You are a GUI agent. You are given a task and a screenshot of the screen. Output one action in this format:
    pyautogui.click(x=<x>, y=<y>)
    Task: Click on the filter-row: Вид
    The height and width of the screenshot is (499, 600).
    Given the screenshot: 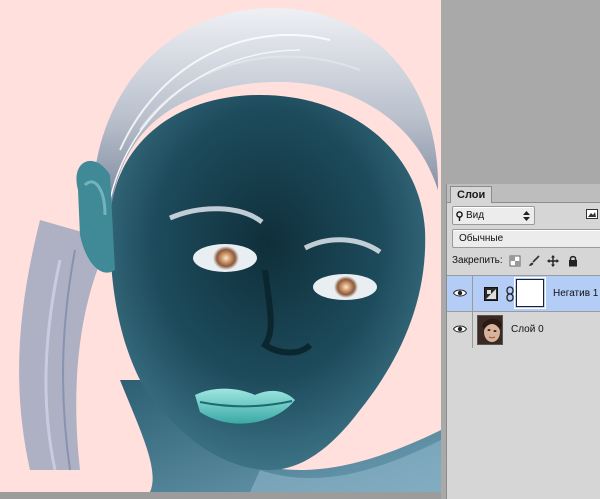 What is the action you would take?
    pyautogui.click(x=525, y=215)
    